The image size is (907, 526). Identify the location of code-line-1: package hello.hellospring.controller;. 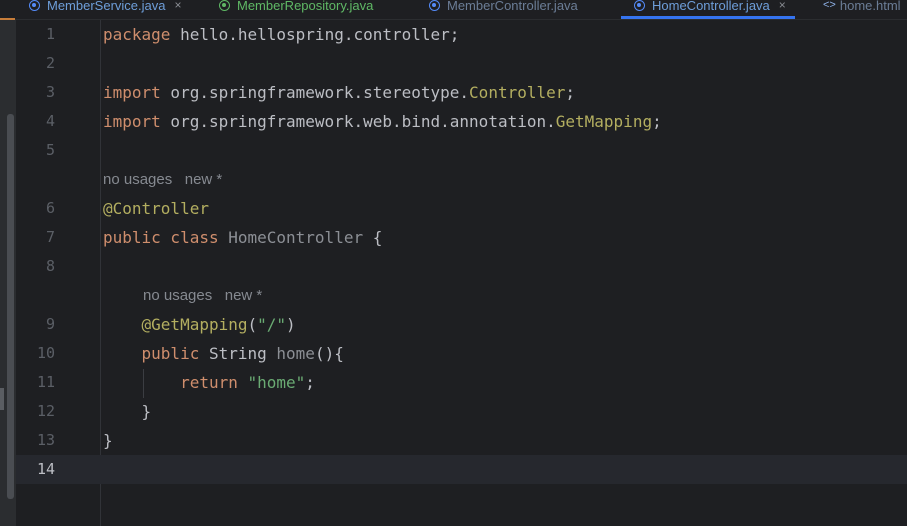
(281, 34).